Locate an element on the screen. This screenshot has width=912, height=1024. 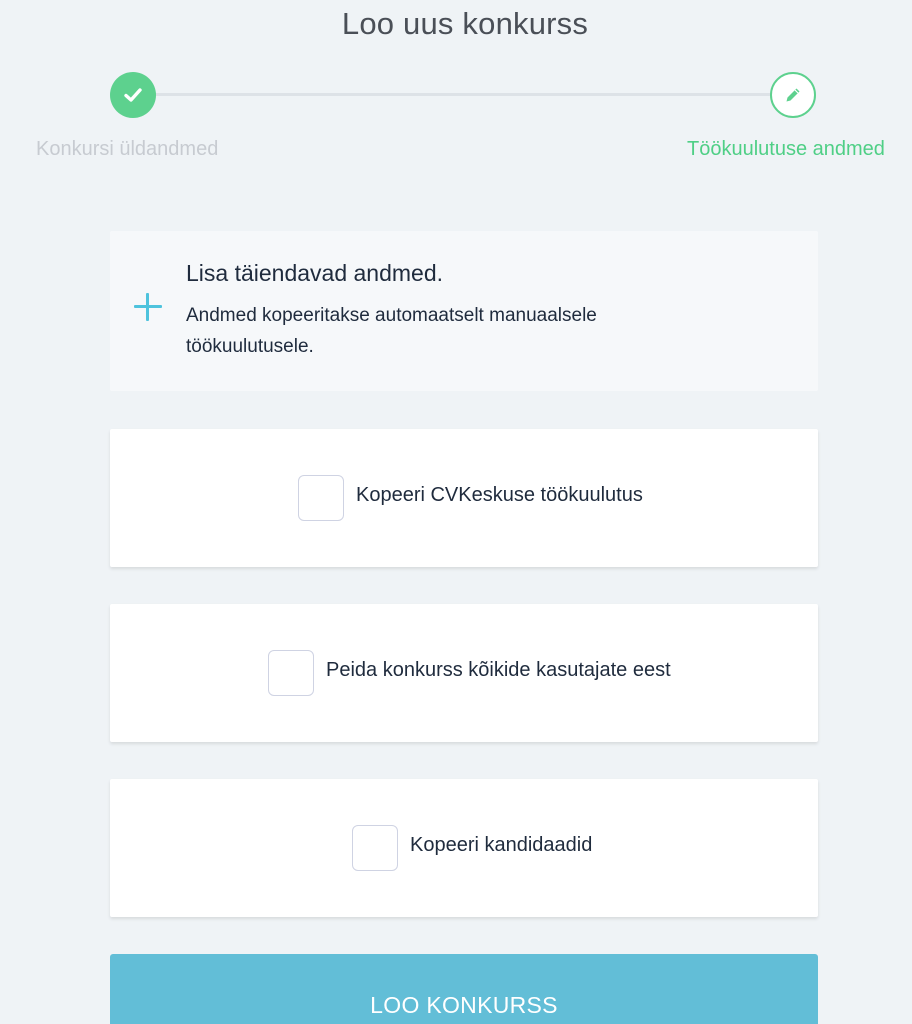
info-heading: Lisa täiendavad andmed. is located at coordinates (315, 273).